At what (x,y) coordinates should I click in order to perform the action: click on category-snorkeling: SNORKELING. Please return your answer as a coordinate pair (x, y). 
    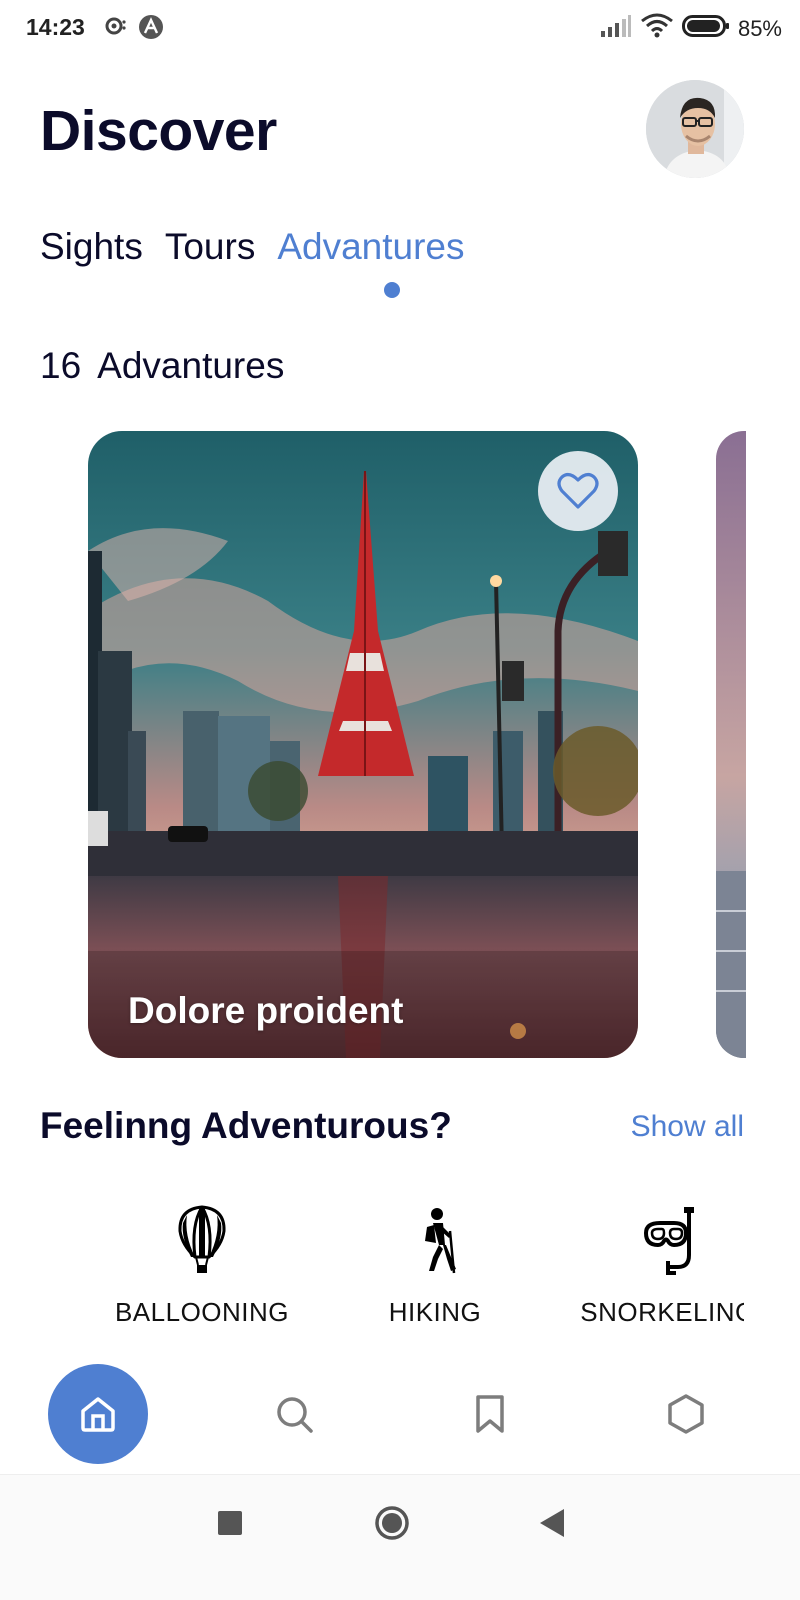
    Looking at the image, I should click on (656, 1266).